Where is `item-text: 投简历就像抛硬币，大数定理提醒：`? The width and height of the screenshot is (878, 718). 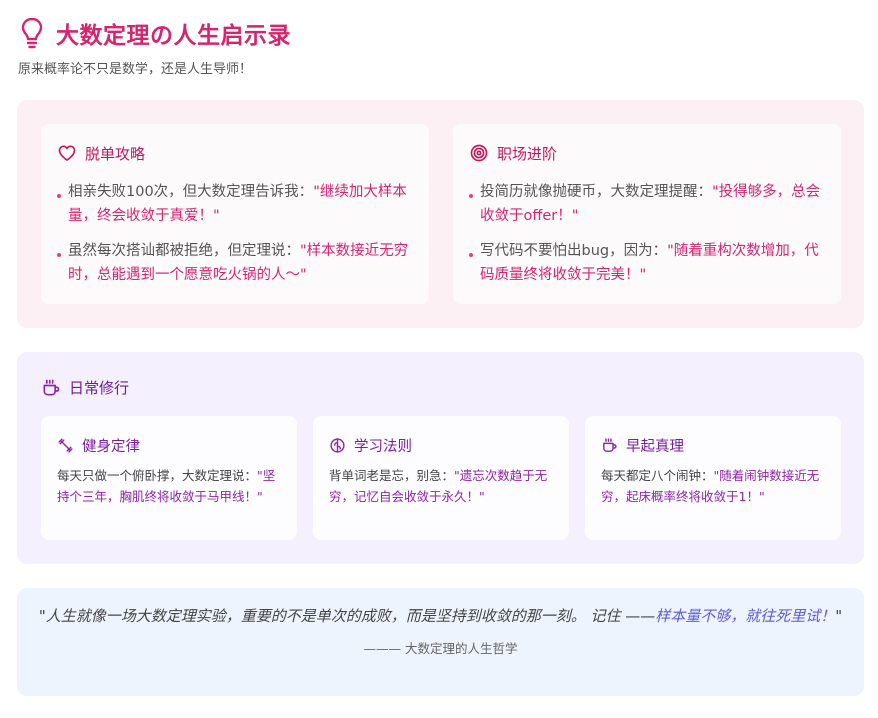
item-text: 投简历就像抛硬币，大数定理提醒： is located at coordinates (596, 192).